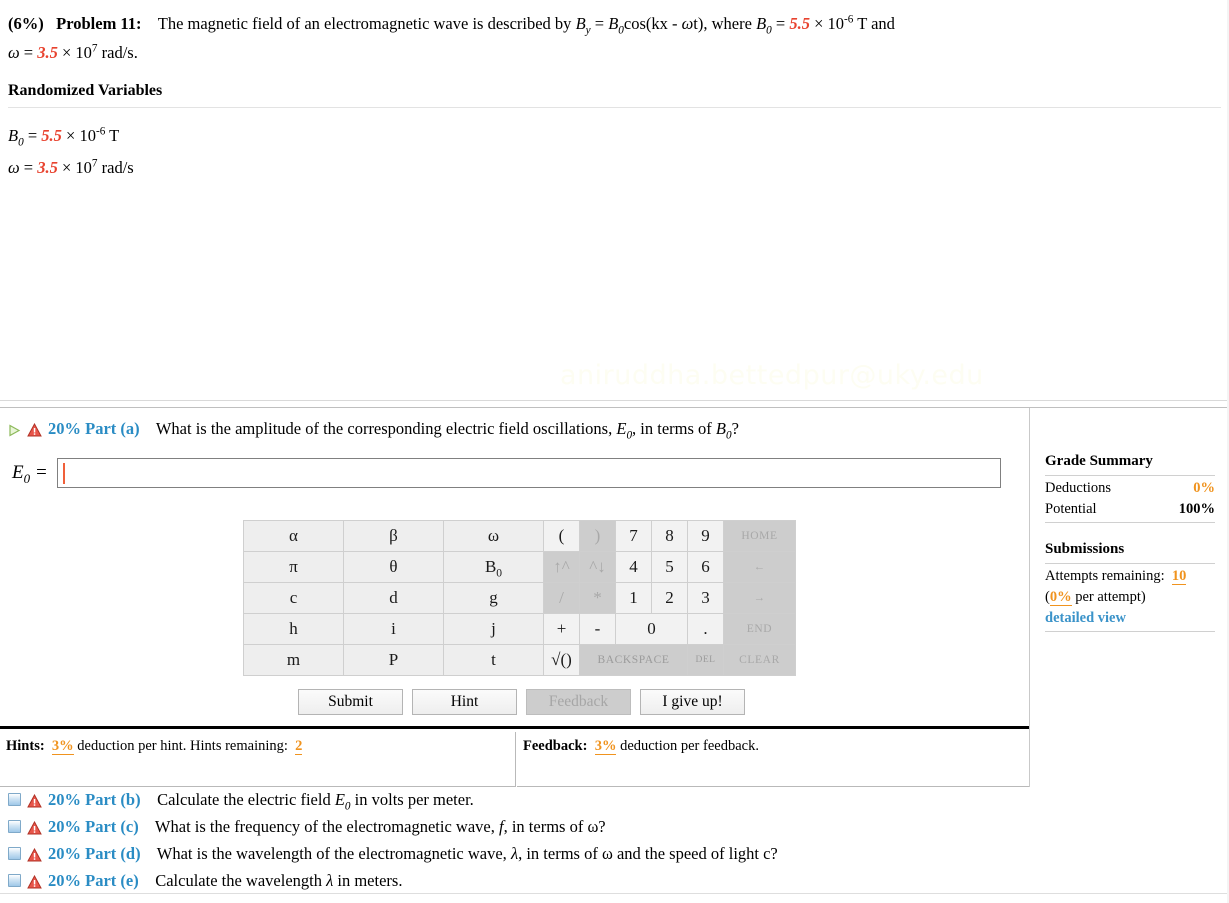 This screenshot has width=1229, height=903. I want to click on keypad-row: c d g / * 1 2 3 →, so click(519, 598).